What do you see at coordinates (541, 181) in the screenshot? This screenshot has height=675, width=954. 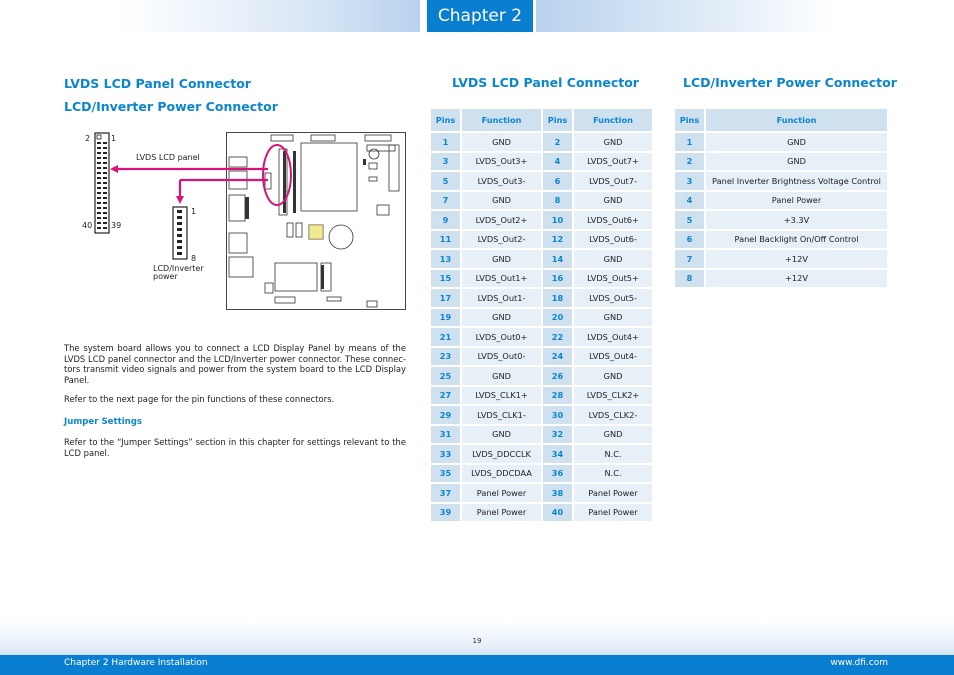 I see `table-row: 5 LVDS_Out3- 6 LVDS_Out7-` at bounding box center [541, 181].